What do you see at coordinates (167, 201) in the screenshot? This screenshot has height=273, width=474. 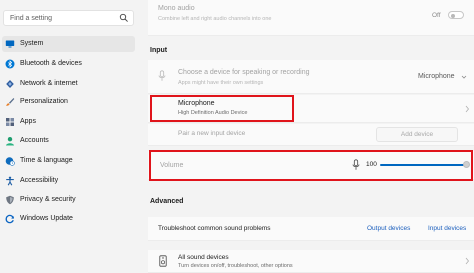 I see `advanced-section-title: Advanced` at bounding box center [167, 201].